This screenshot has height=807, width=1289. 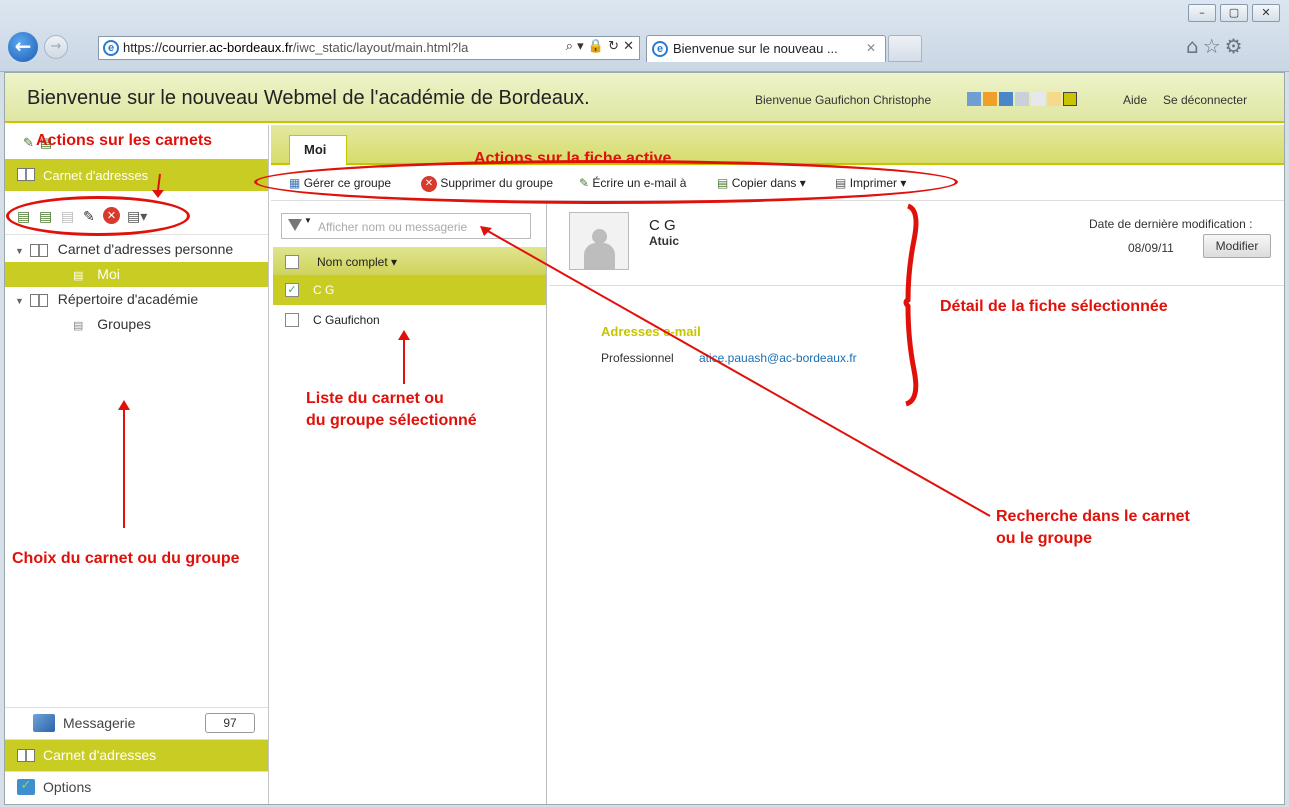 I want to click on chevron-down-icon: ▾, so click(x=903, y=183).